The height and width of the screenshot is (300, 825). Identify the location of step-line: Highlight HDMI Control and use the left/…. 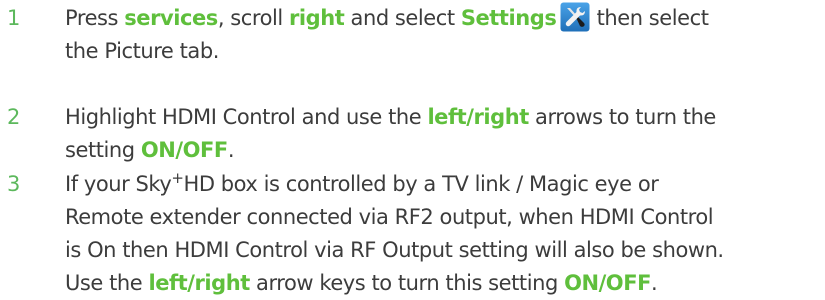
(444, 117).